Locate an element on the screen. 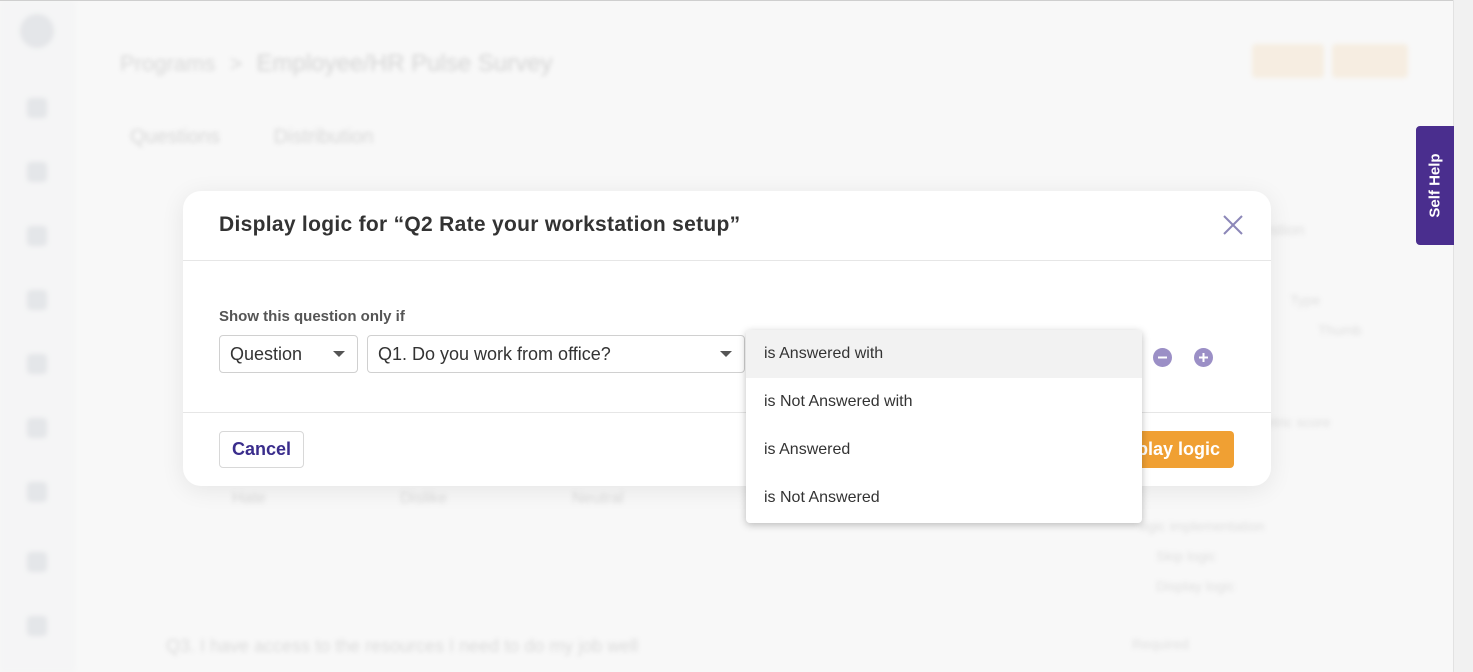 The height and width of the screenshot is (672, 1473). condition-type-select: Question is located at coordinates (288, 354).